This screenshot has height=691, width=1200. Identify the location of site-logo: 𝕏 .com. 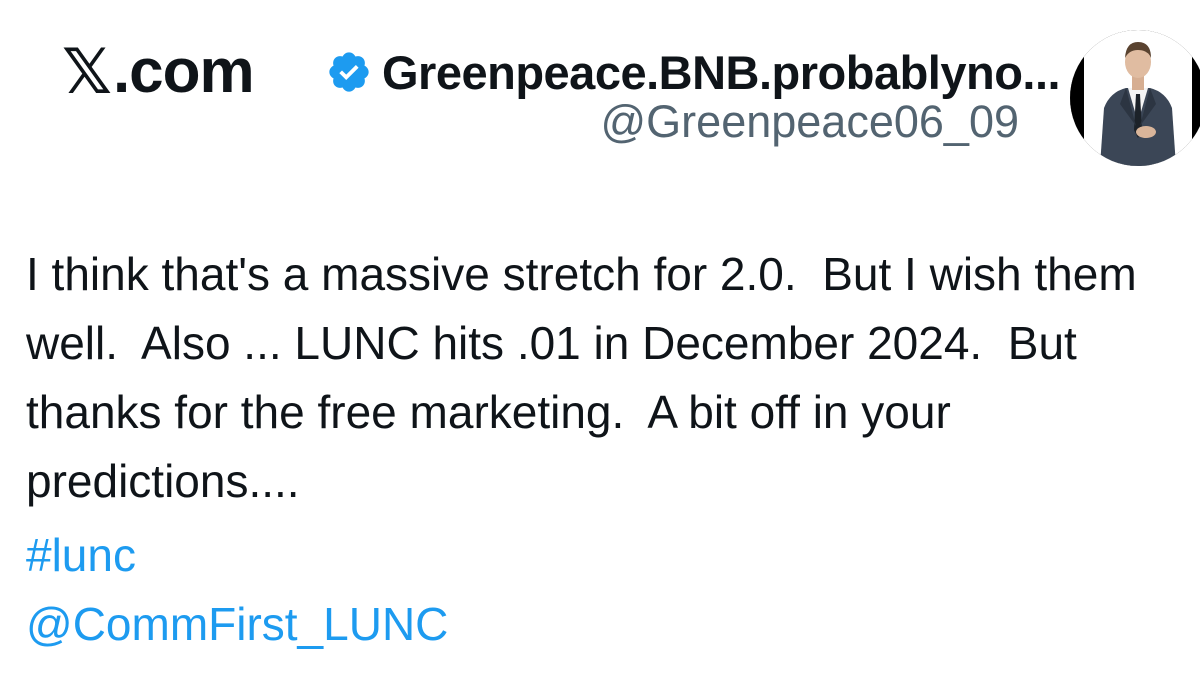
(158, 71).